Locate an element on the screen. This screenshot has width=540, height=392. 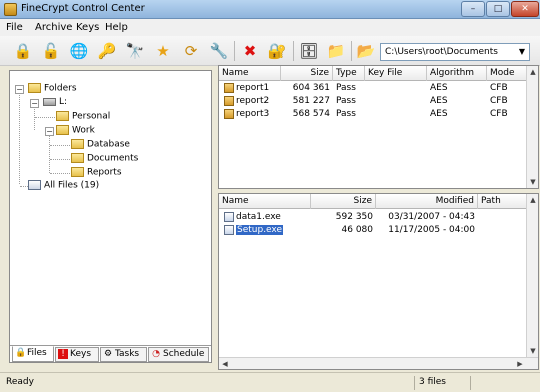
table-row: data1.exe 592 350 03/31/2007 - 04:43 is located at coordinates (378, 217).